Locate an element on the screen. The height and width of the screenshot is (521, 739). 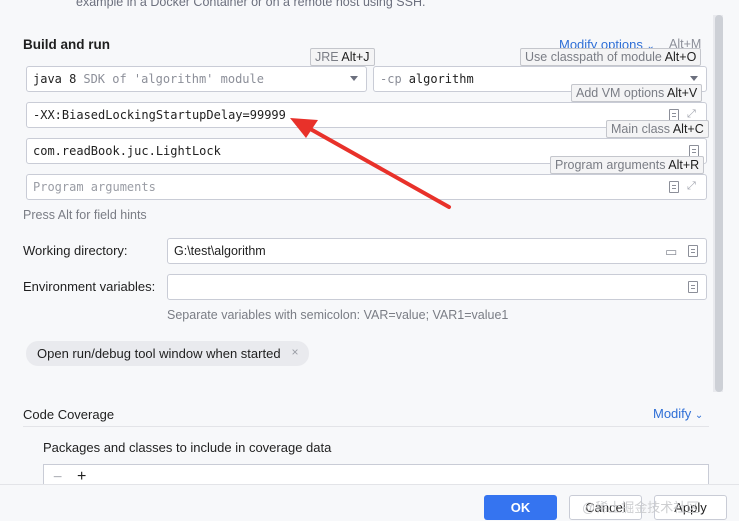
annotation-arrow-icon is located at coordinates (370, 163).